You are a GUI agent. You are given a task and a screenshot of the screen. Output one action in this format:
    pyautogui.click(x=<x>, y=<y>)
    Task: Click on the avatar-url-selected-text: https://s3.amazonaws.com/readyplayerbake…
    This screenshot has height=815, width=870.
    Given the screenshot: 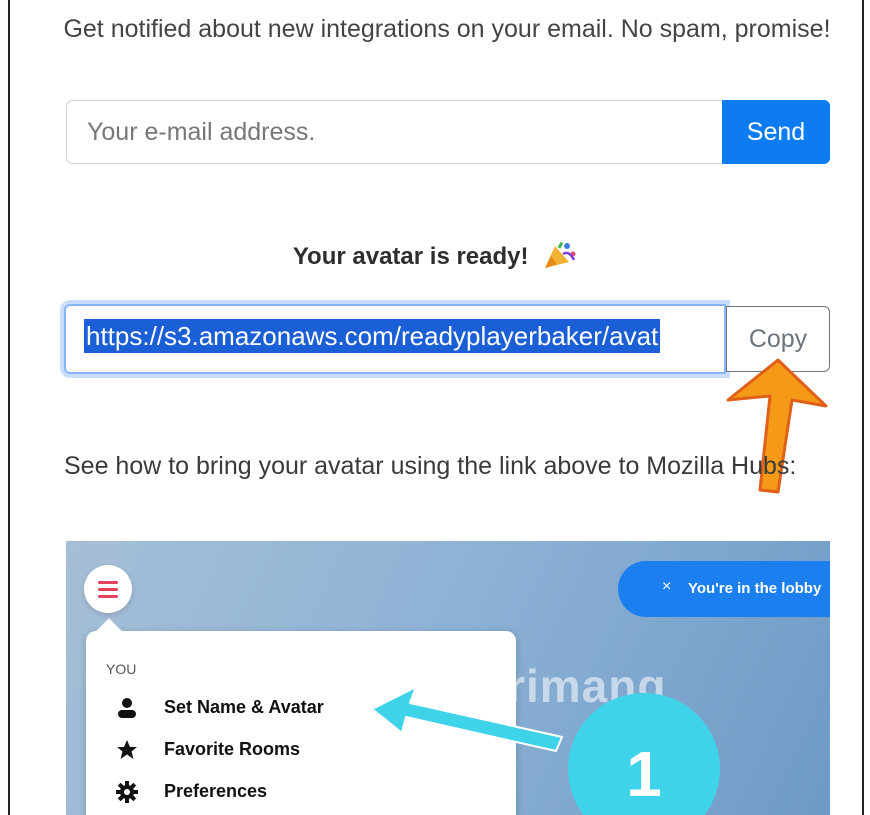 What is the action you would take?
    pyautogui.click(x=372, y=336)
    